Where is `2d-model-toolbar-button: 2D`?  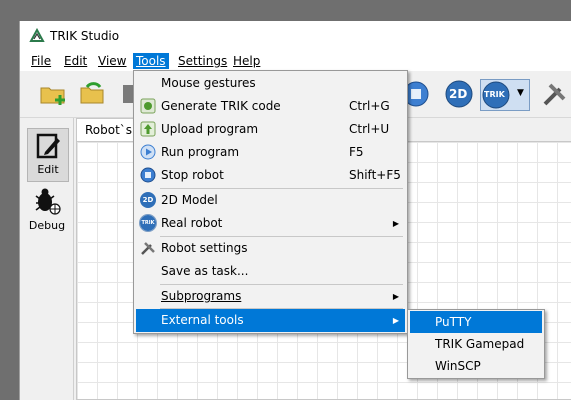 2d-model-toolbar-button: 2D is located at coordinates (459, 94).